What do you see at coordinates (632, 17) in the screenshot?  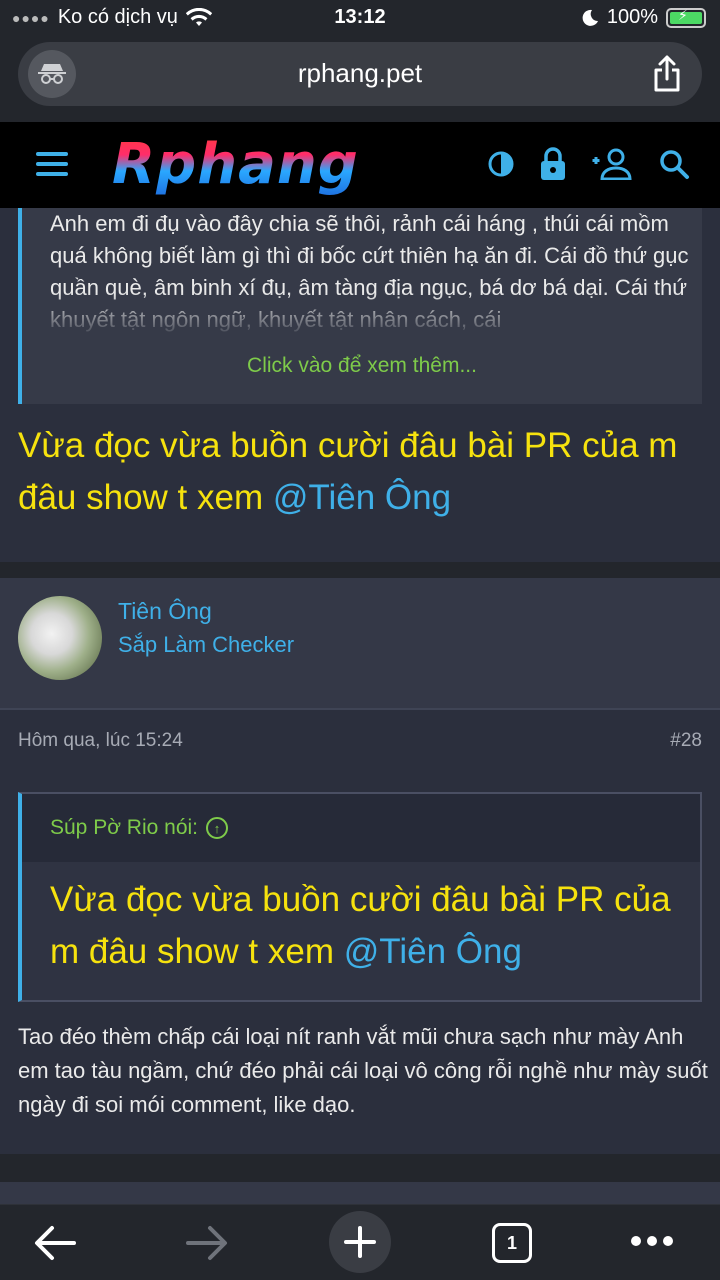 I see `battery-percent: 100%` at bounding box center [632, 17].